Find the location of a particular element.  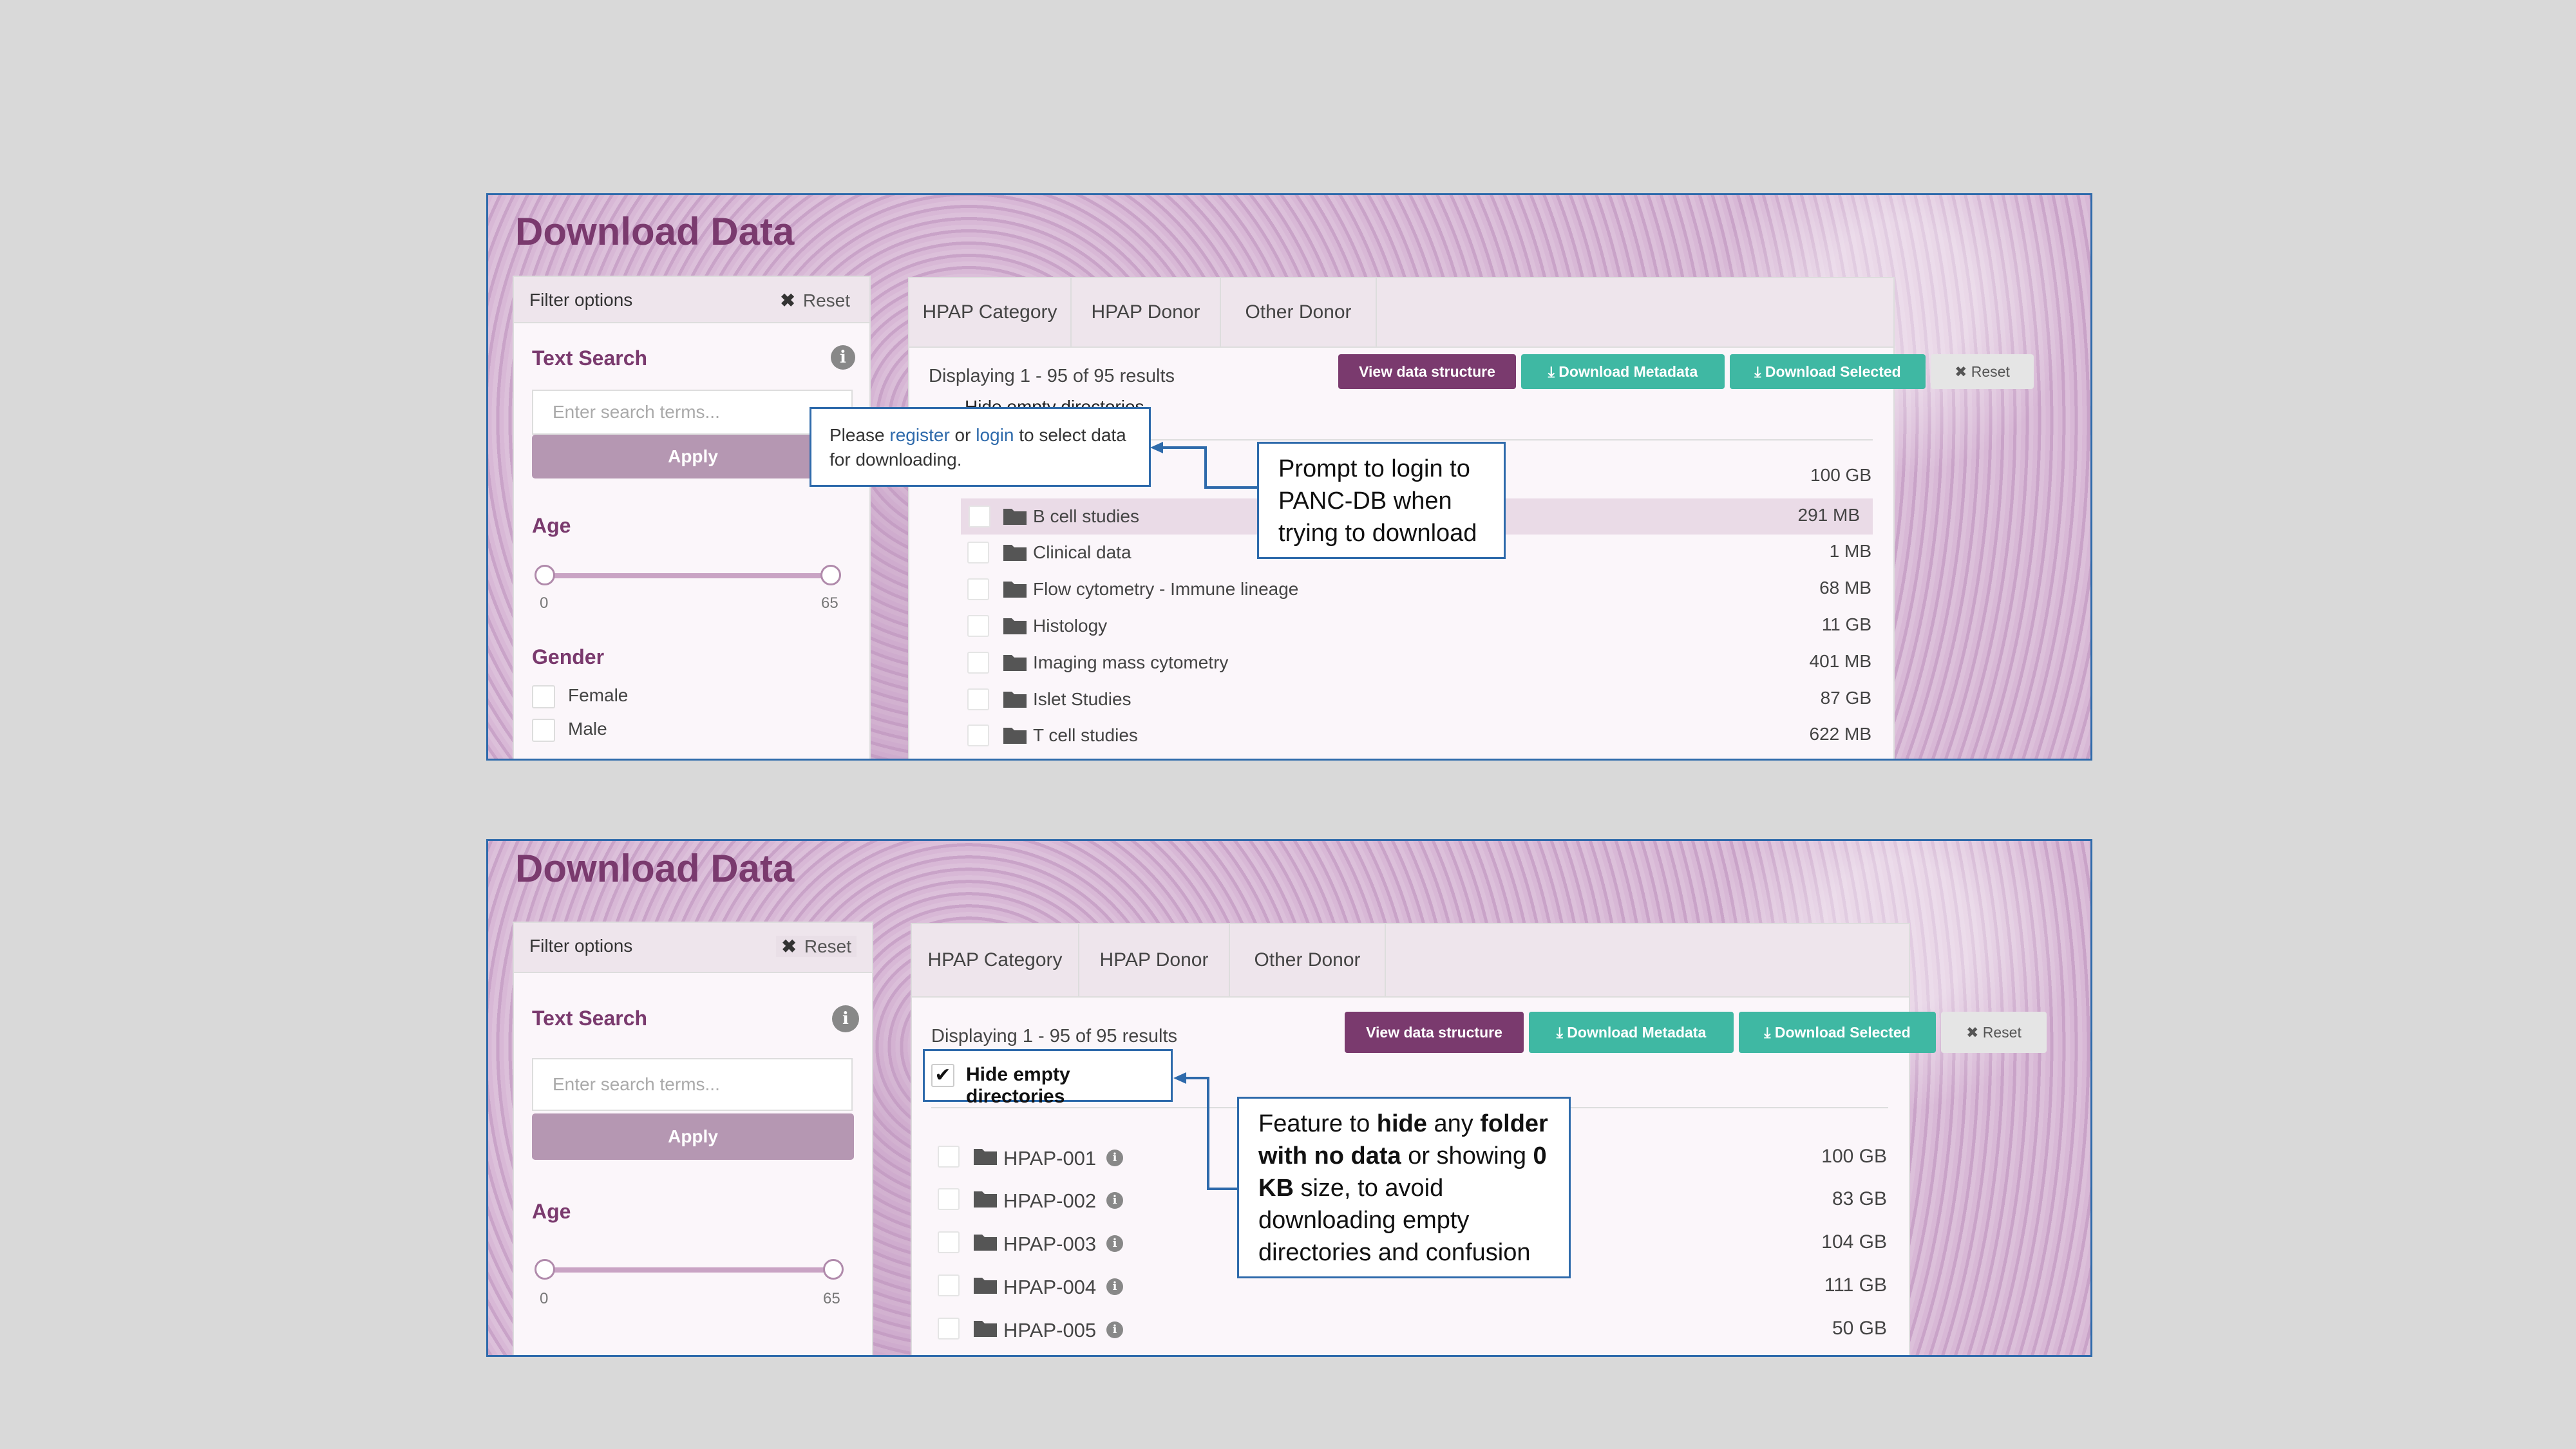

hide-empty-checkbox: ✔ is located at coordinates (943, 1075).